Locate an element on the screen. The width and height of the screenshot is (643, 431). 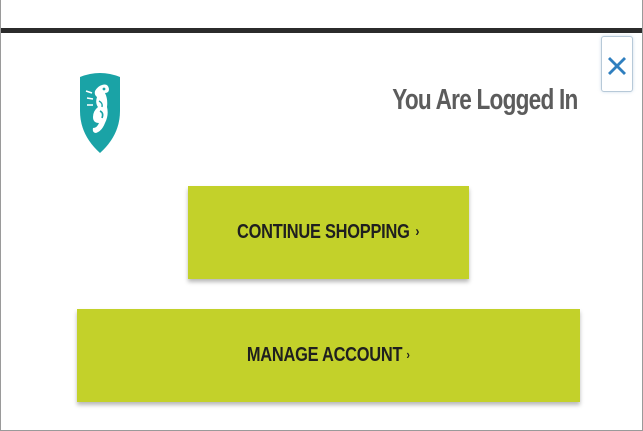
close-icon is located at coordinates (617, 66).